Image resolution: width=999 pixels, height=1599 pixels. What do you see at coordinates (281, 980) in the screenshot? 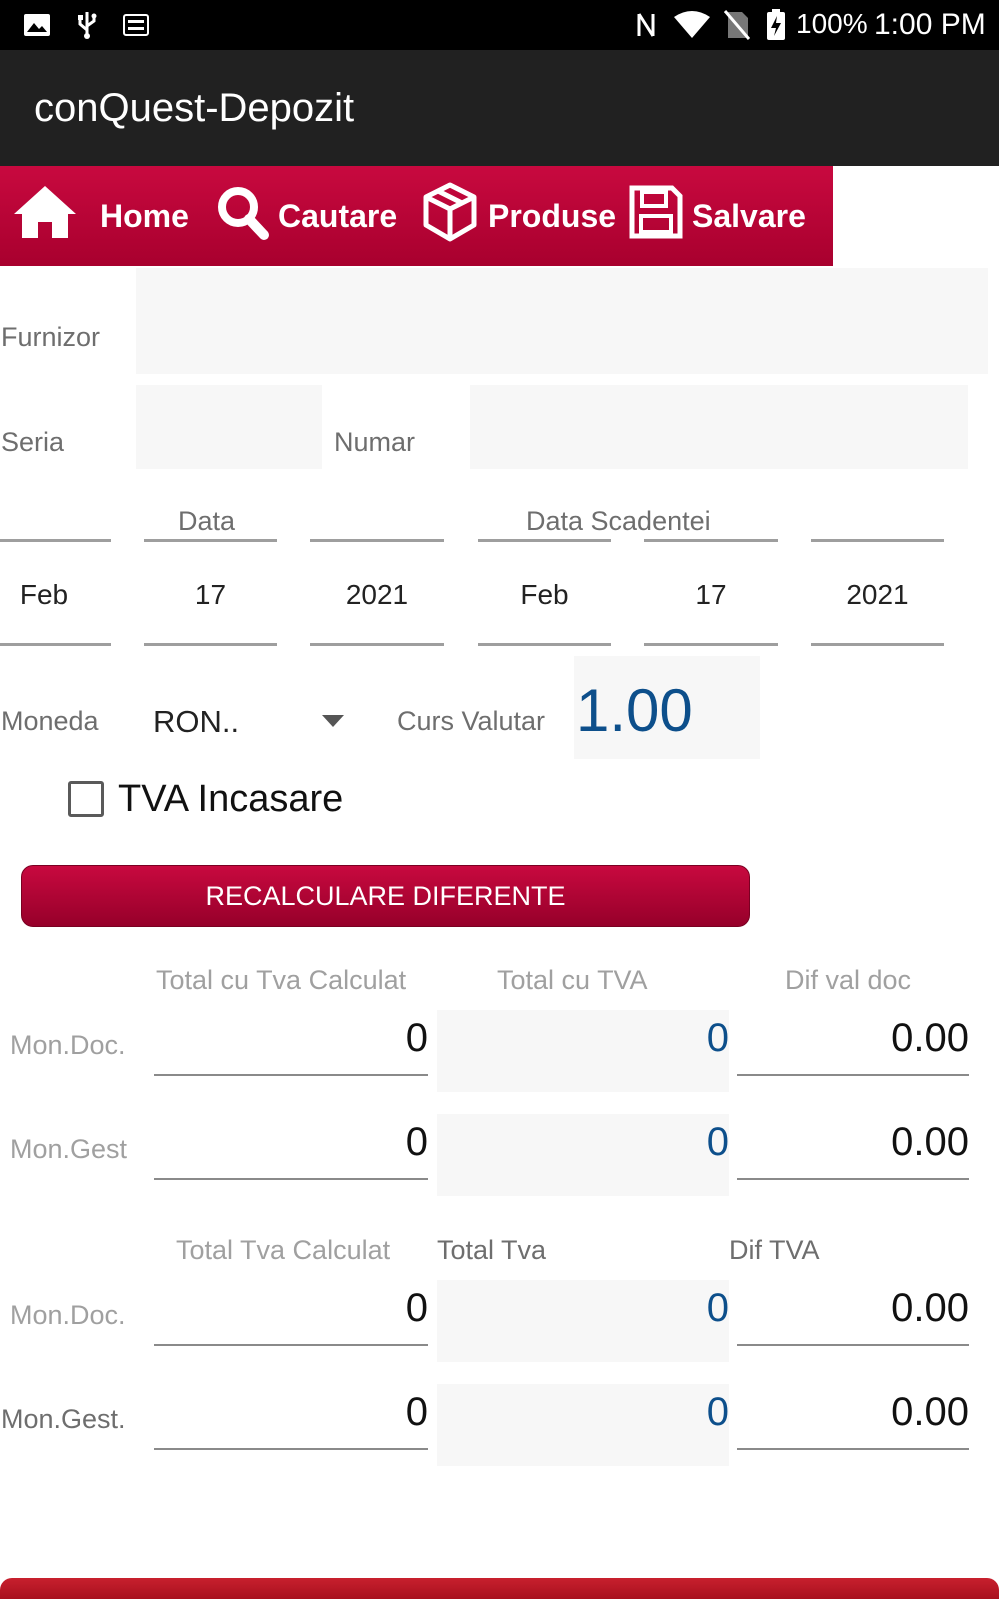
I see `col-header: Total cu Tva Calculat` at bounding box center [281, 980].